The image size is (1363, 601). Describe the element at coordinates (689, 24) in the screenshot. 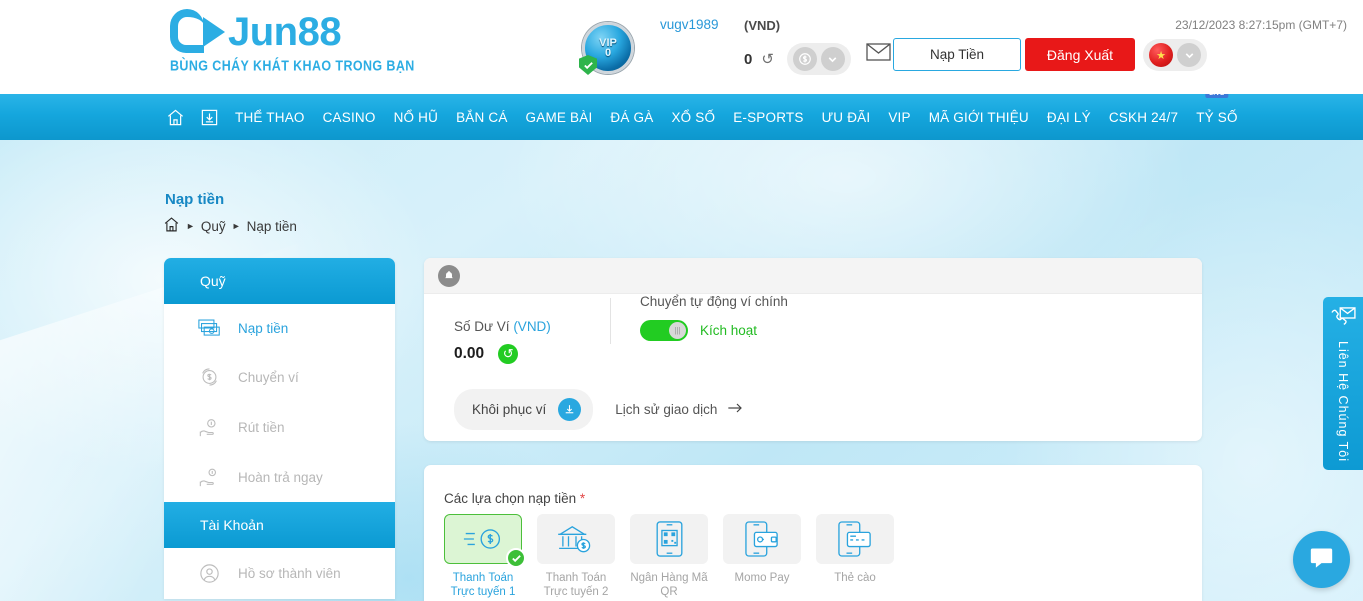

I see `username-label: vugv1989` at that location.